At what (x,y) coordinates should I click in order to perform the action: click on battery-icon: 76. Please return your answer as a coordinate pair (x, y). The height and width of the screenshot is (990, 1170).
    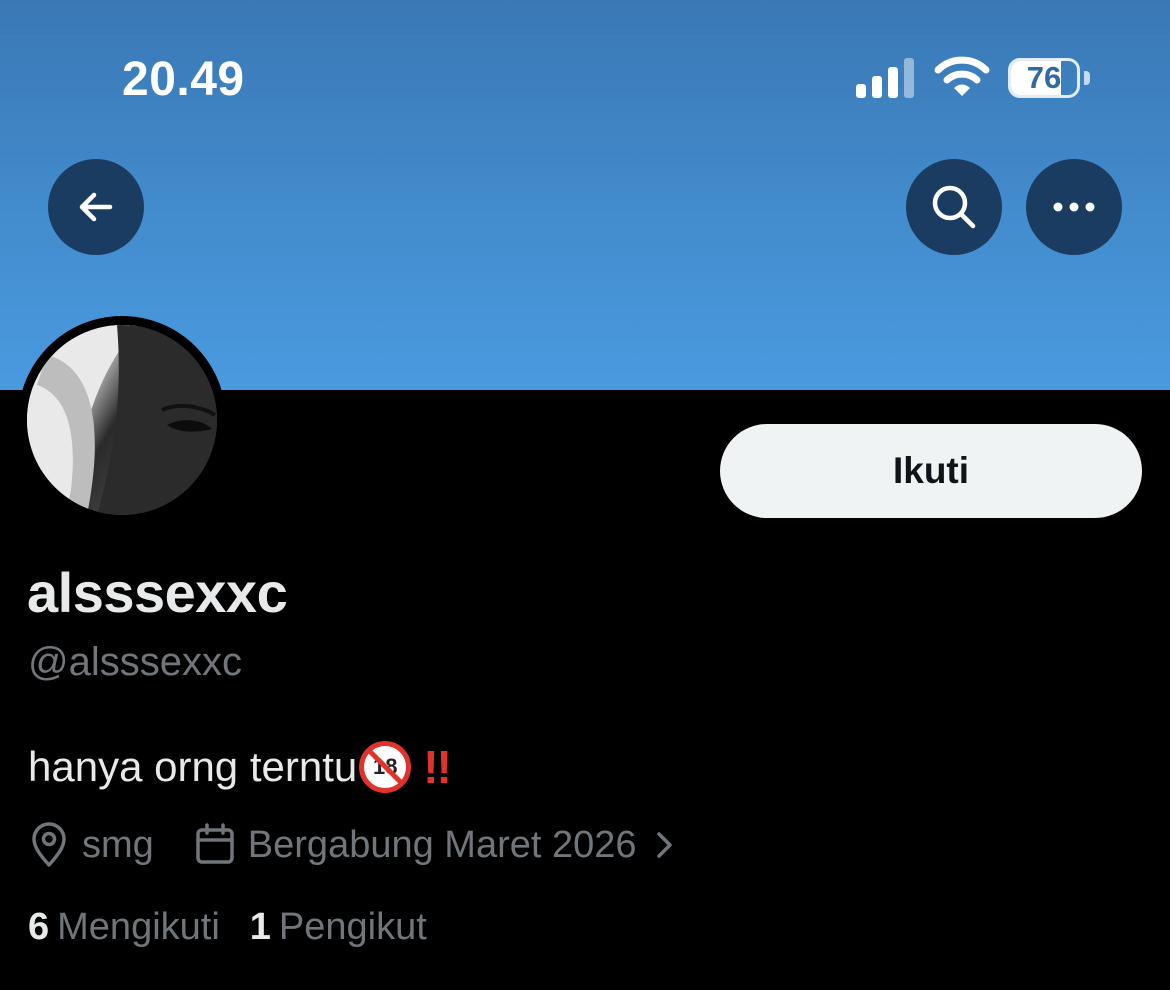
    Looking at the image, I should click on (1044, 78).